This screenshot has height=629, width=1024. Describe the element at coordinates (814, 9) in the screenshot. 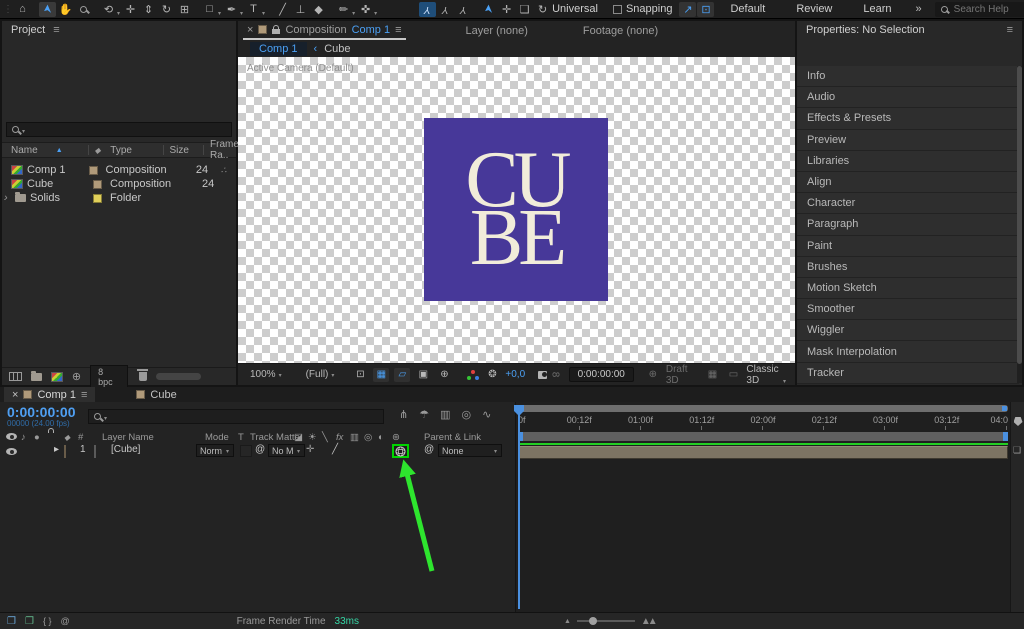

I see `workspace-tab-review: Review` at that location.